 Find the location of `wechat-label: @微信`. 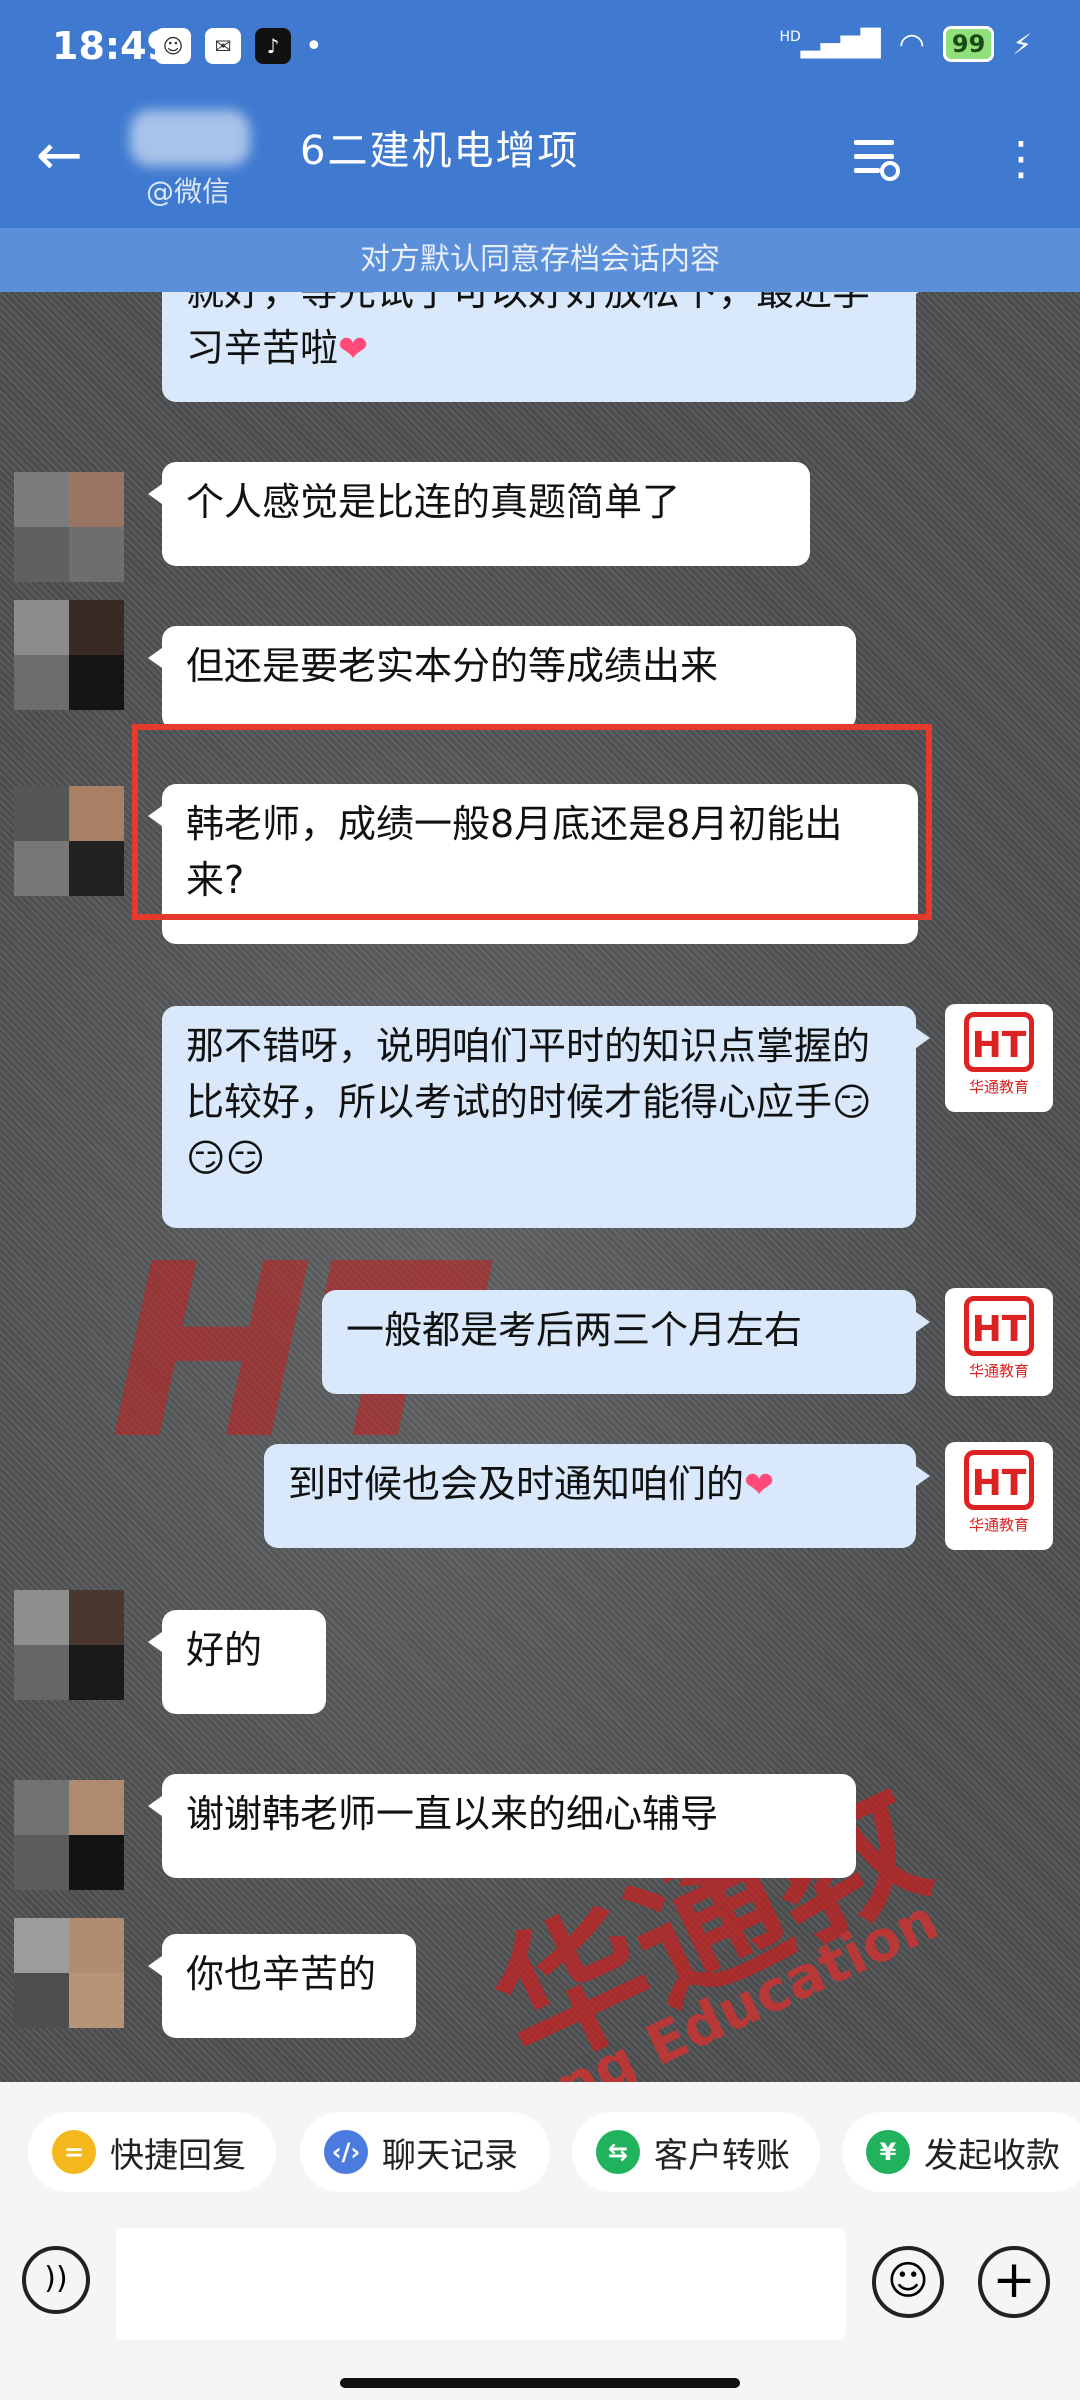

wechat-label: @微信 is located at coordinates (188, 191).